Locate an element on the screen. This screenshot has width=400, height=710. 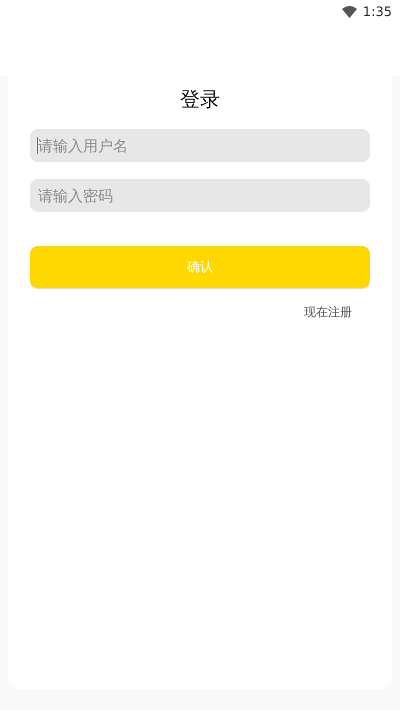
wifi-icon is located at coordinates (349, 12).